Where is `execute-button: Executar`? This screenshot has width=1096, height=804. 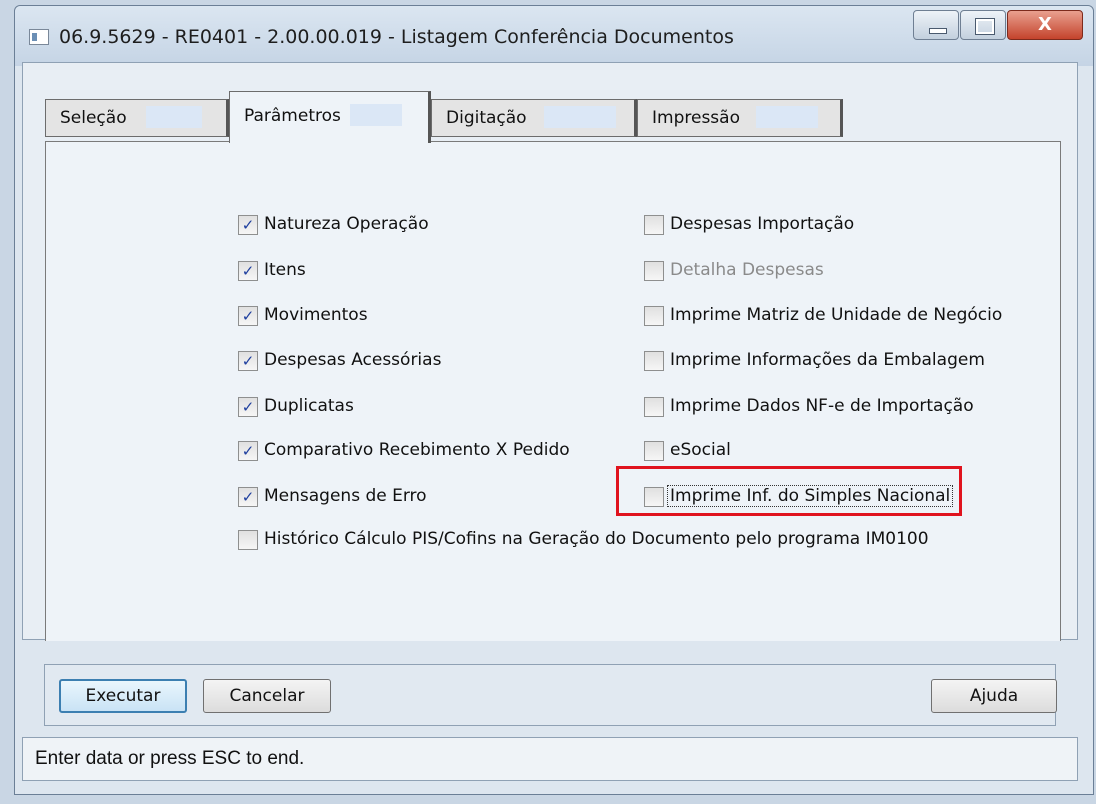 execute-button: Executar is located at coordinates (123, 696).